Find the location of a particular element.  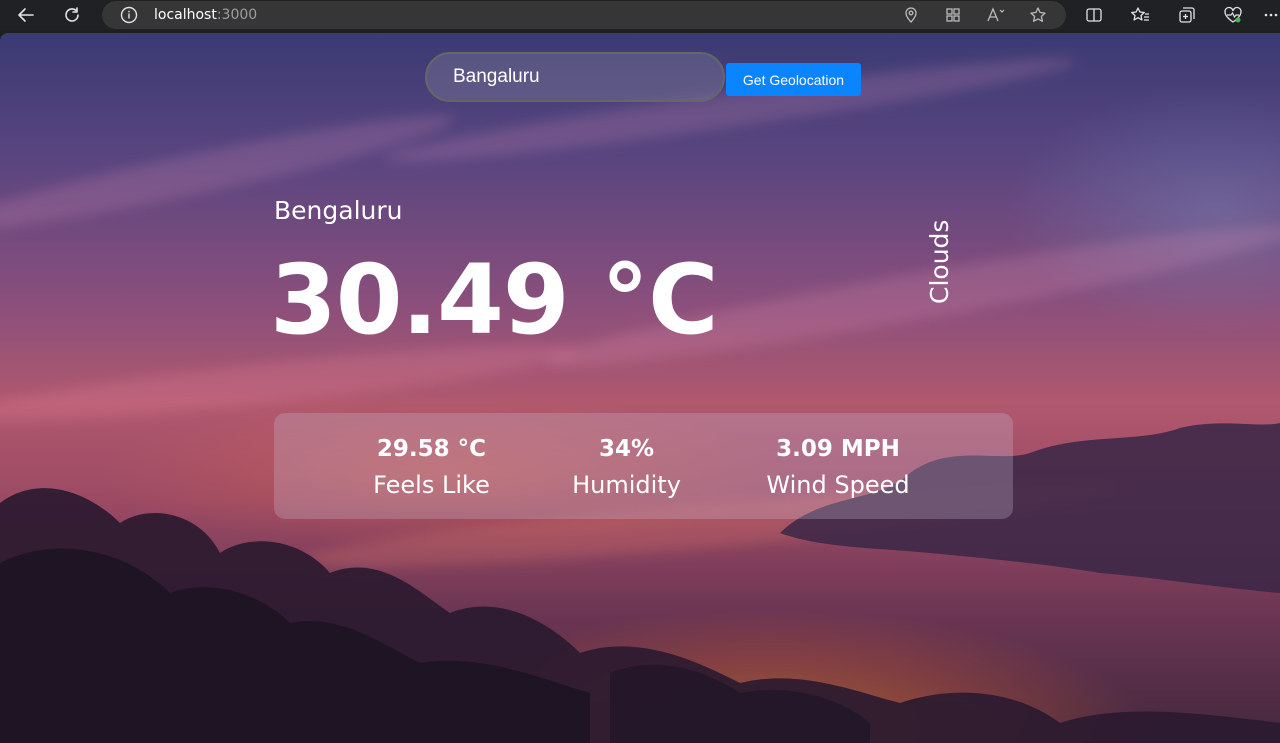

info-icon is located at coordinates (129, 15).